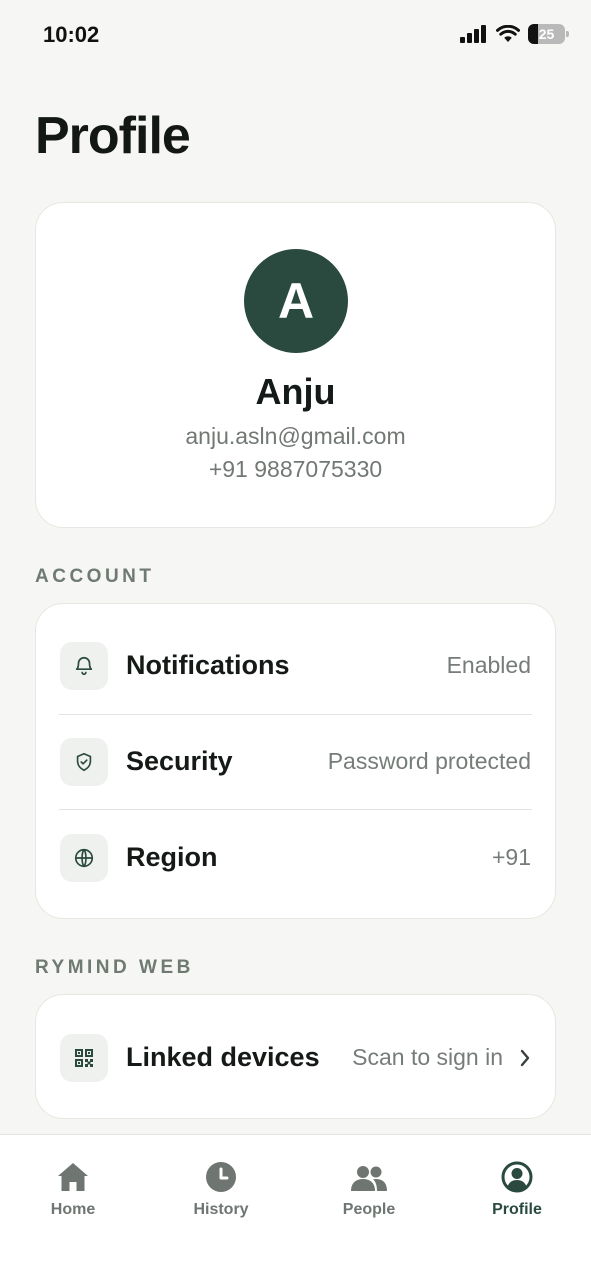 This screenshot has width=591, height=1280. What do you see at coordinates (84, 857) in the screenshot?
I see `globe-icon` at bounding box center [84, 857].